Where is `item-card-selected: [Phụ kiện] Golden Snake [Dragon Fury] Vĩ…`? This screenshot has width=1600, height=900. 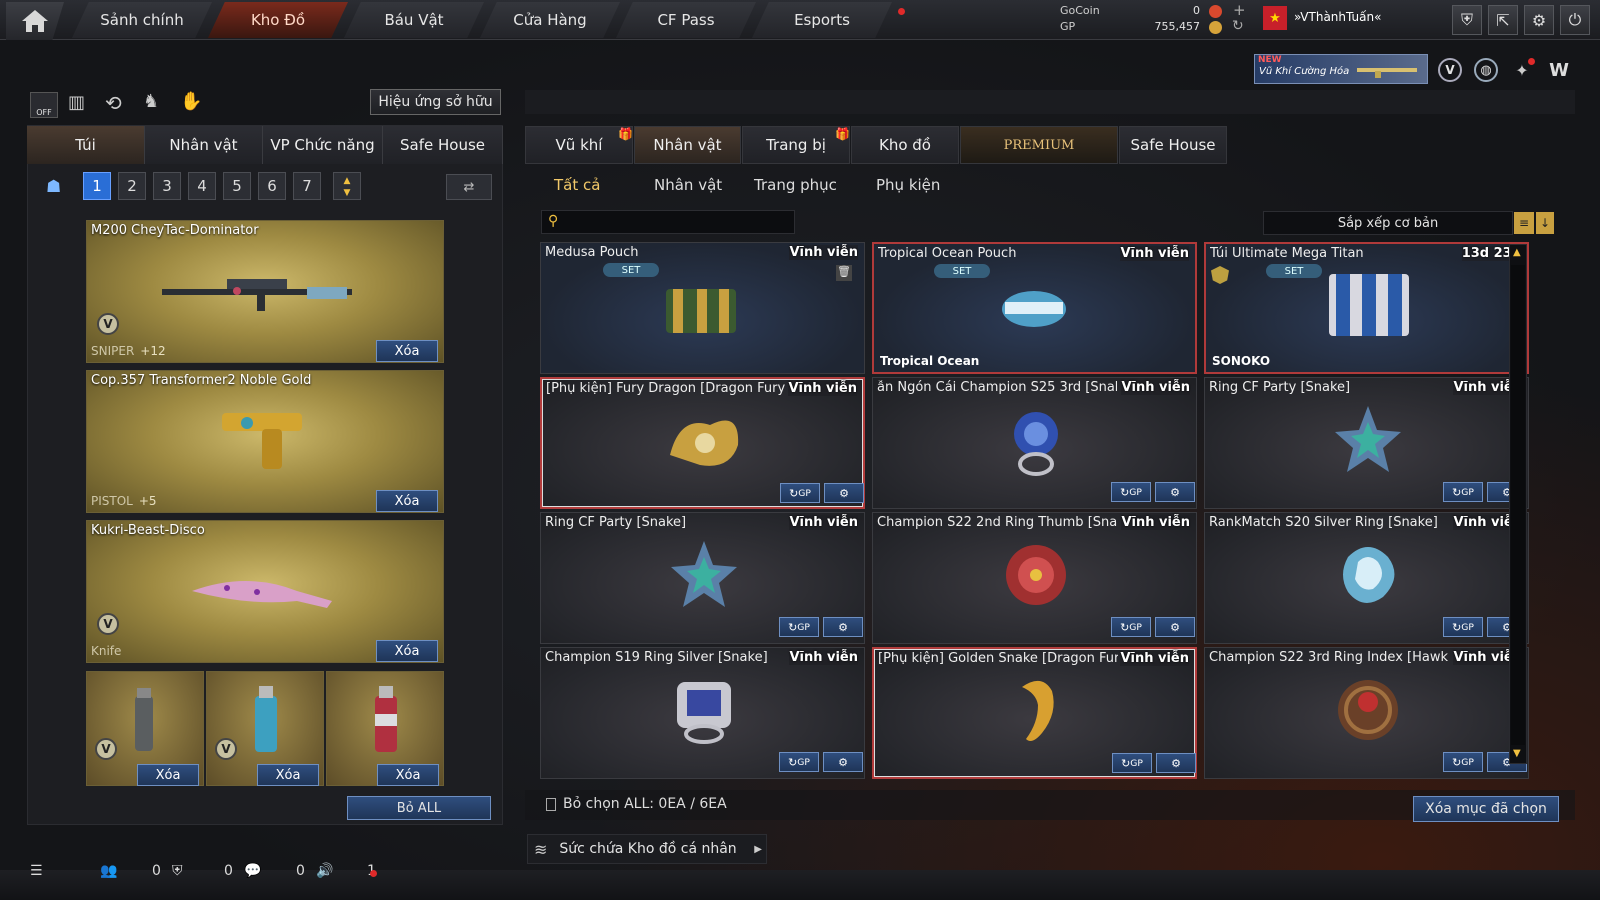
item-card-selected: [Phụ kiện] Golden Snake [Dragon Fury] Vĩ… is located at coordinates (1034, 713).